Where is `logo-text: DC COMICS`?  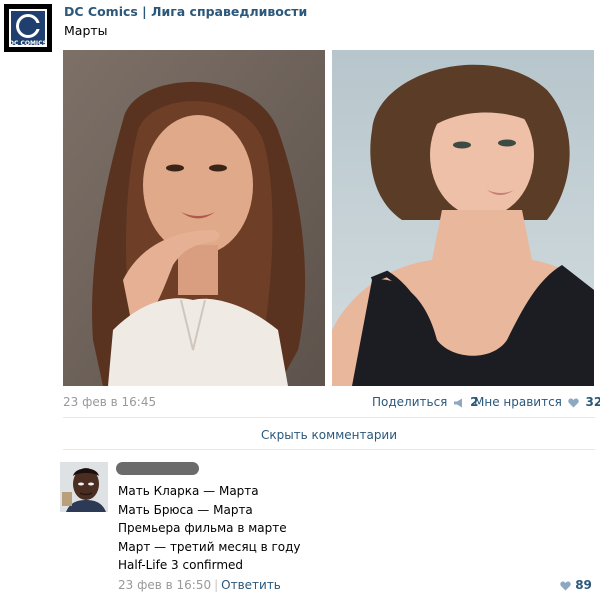
logo-text: DC COMICS is located at coordinates (28, 43).